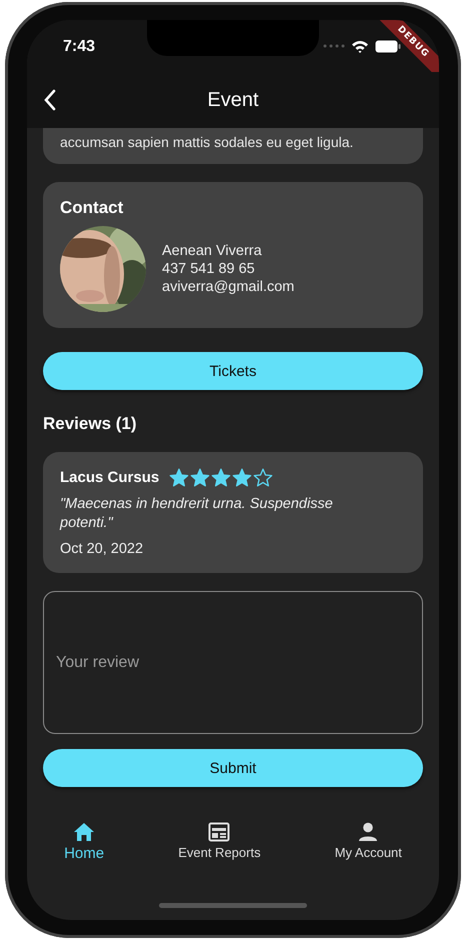 This screenshot has height=940, width=466. I want to click on submit-button: Submit, so click(233, 768).